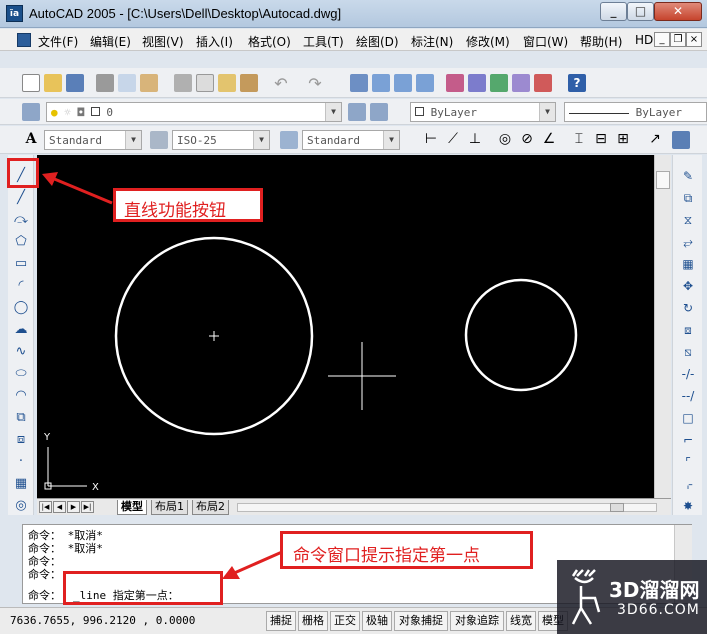  Describe the element at coordinates (75, 83) in the screenshot. I see `save-icon` at that location.